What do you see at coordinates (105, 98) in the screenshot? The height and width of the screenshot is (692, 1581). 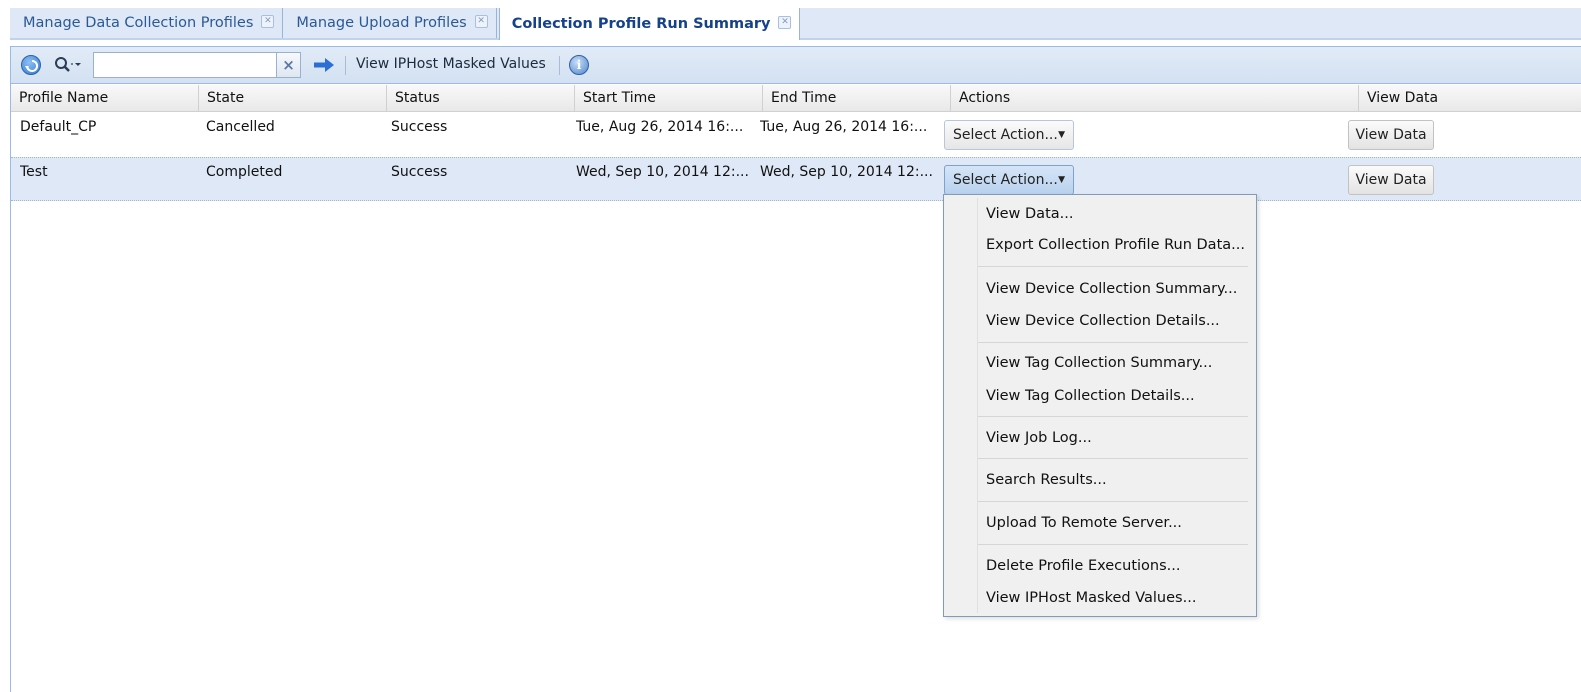 I see `column-header-profile-name: Profile Name` at bounding box center [105, 98].